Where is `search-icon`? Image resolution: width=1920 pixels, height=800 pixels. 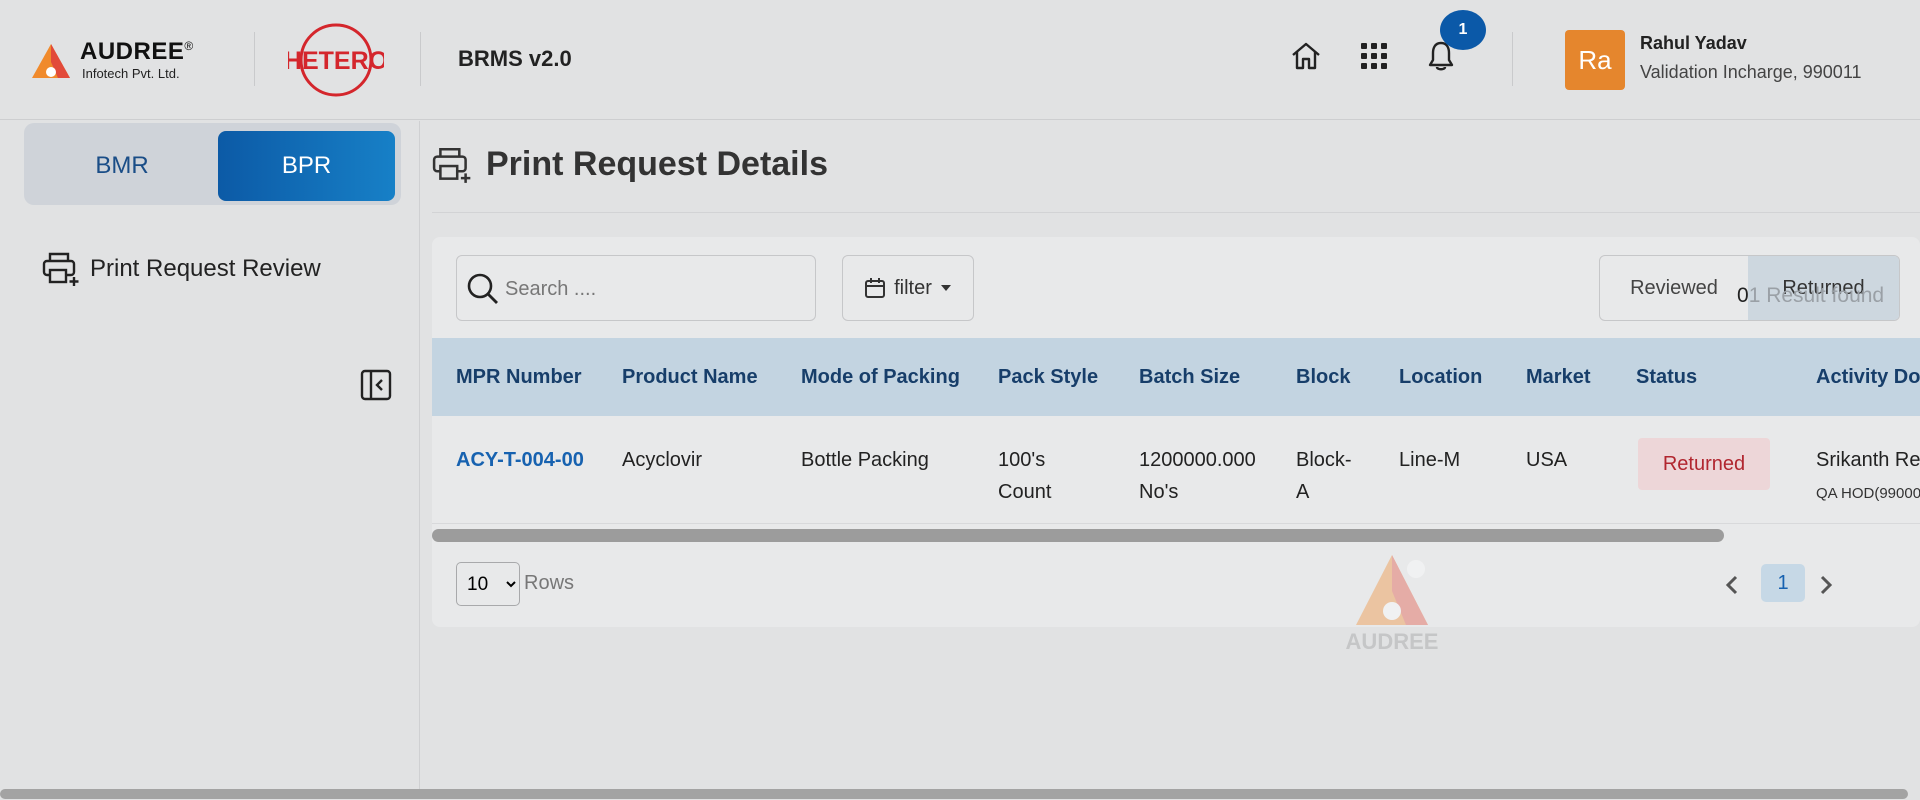 search-icon is located at coordinates (482, 288).